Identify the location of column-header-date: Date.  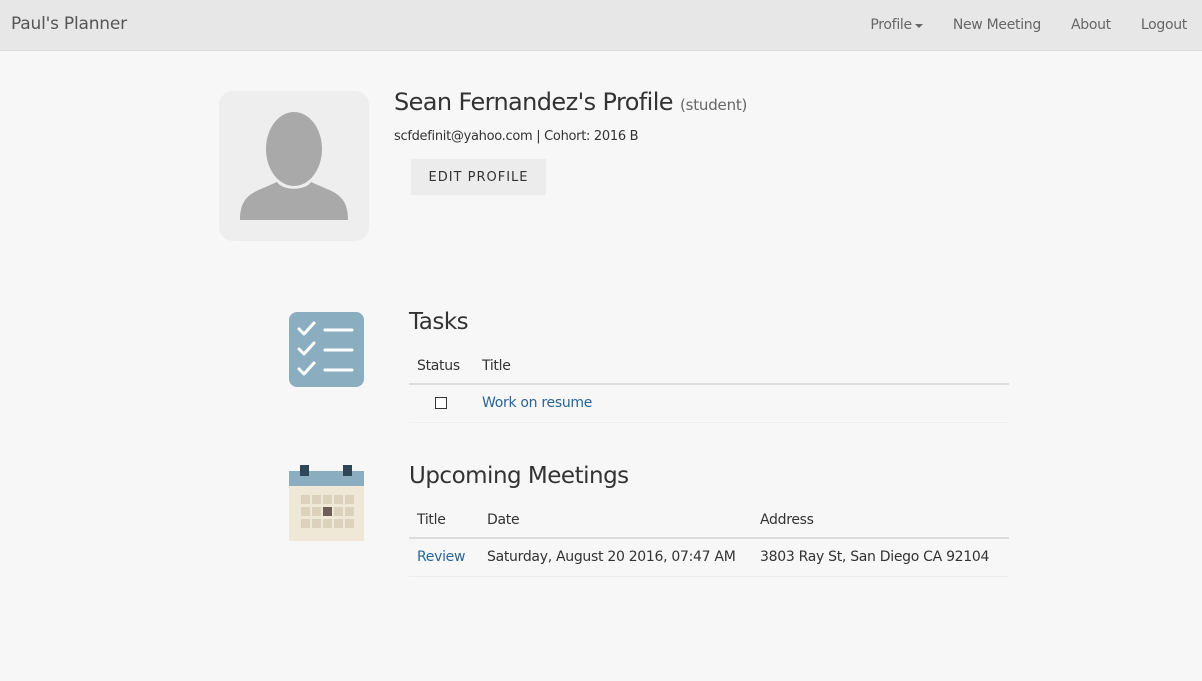
(615, 520).